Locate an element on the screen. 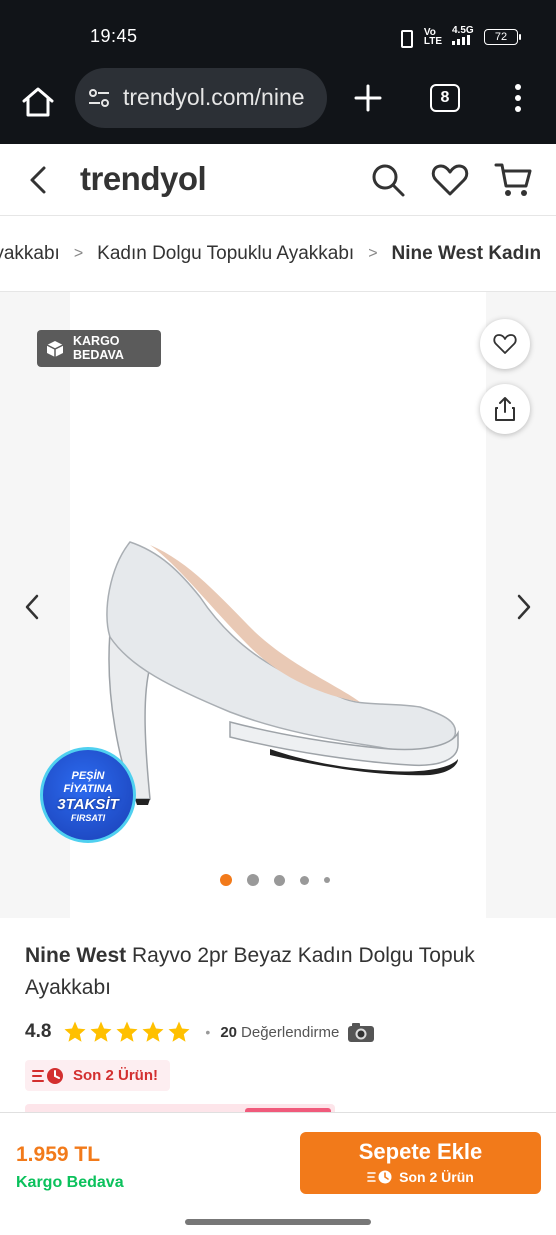  add-to-cart-sublabel: Son 2 Ürün is located at coordinates (420, 1177).